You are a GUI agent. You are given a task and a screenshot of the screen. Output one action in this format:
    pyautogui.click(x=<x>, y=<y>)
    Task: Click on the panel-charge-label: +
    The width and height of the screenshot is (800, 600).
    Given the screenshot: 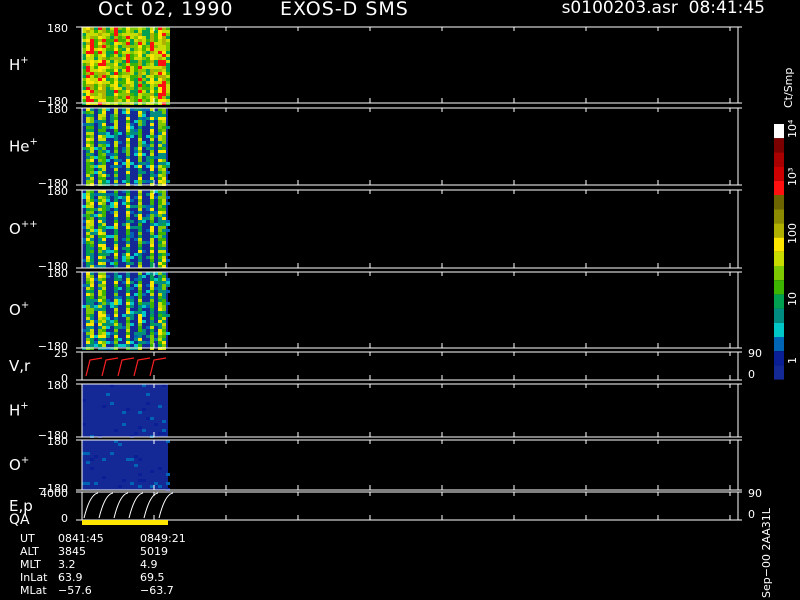 What is the action you would take?
    pyautogui.click(x=25, y=460)
    